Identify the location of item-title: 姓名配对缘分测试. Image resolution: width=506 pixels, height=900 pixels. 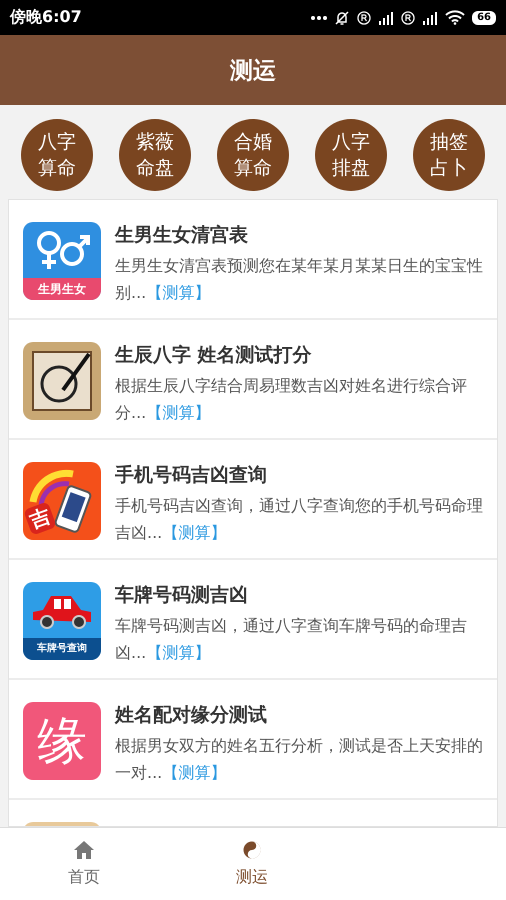
(191, 715).